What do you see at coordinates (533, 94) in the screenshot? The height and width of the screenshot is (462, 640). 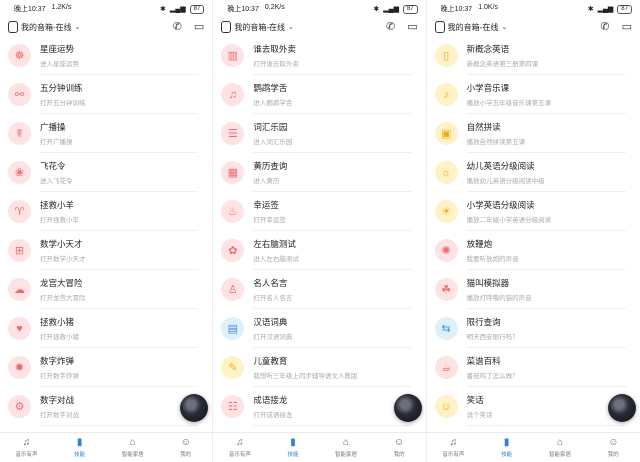 I see `skill-item: ♪ 小学音乐课 播放小学五年级音乐课第五课` at bounding box center [533, 94].